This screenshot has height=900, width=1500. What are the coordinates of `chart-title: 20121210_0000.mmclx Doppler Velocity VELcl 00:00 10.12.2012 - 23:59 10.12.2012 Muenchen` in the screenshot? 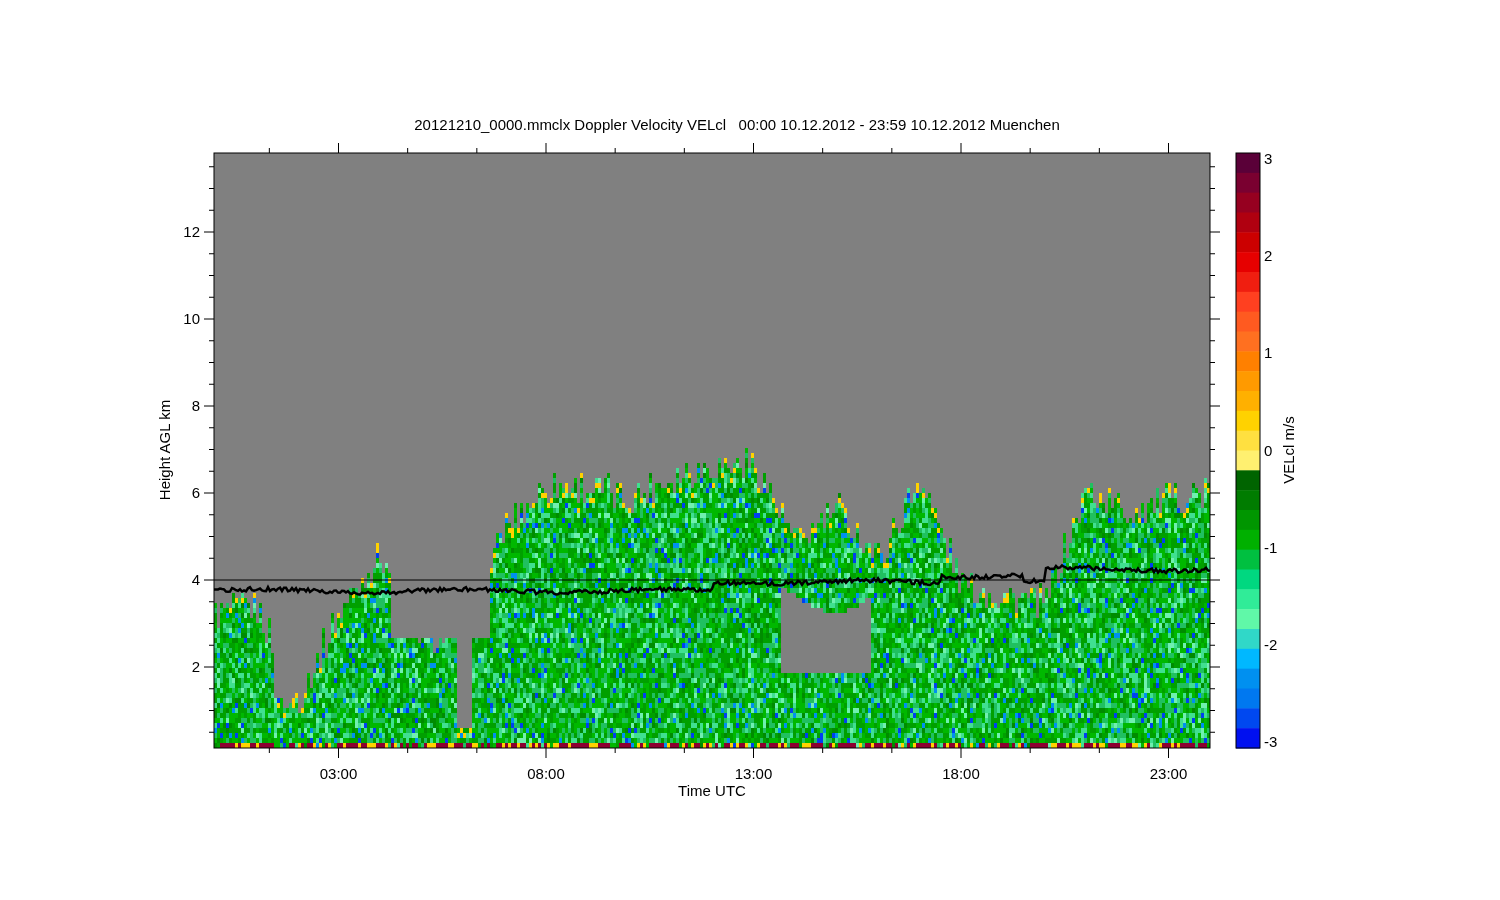 It's located at (737, 124).